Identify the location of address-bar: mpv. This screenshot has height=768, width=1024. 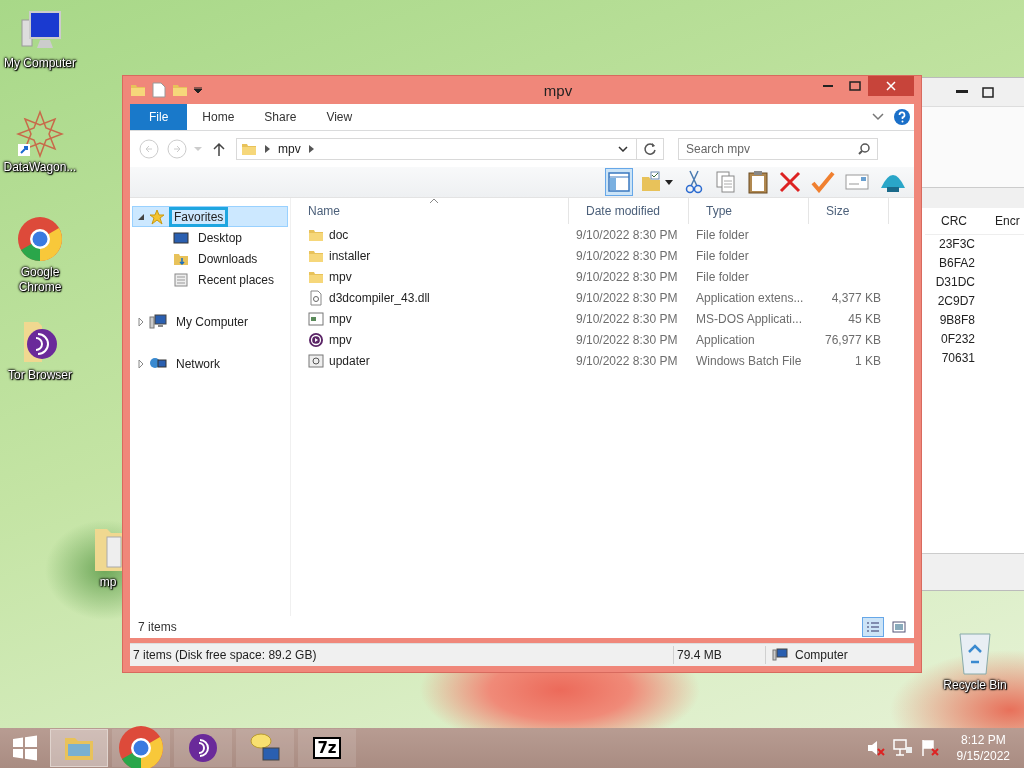
(450, 149).